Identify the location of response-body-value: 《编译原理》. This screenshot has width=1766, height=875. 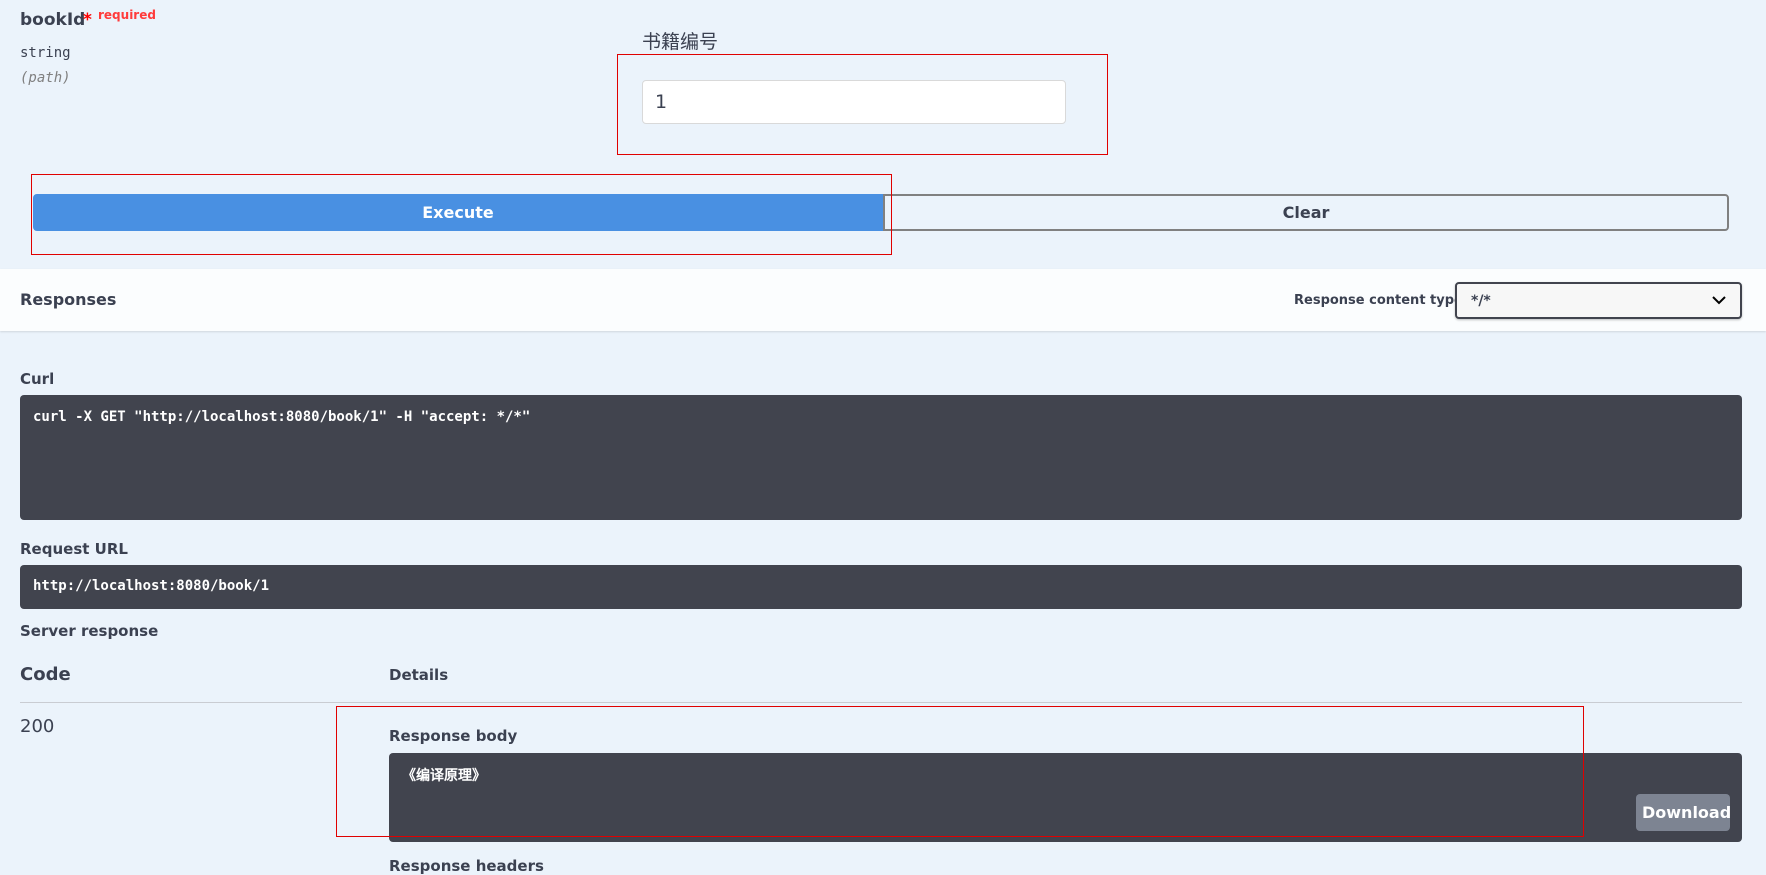
(444, 776).